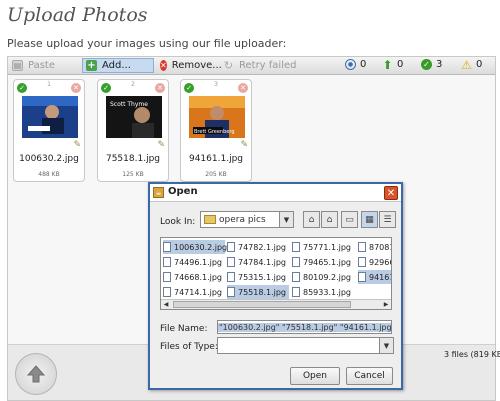 Image resolution: width=500 pixels, height=401 pixels. What do you see at coordinates (201, 247) in the screenshot?
I see `file-item-label: 100630.2.jpg` at bounding box center [201, 247].